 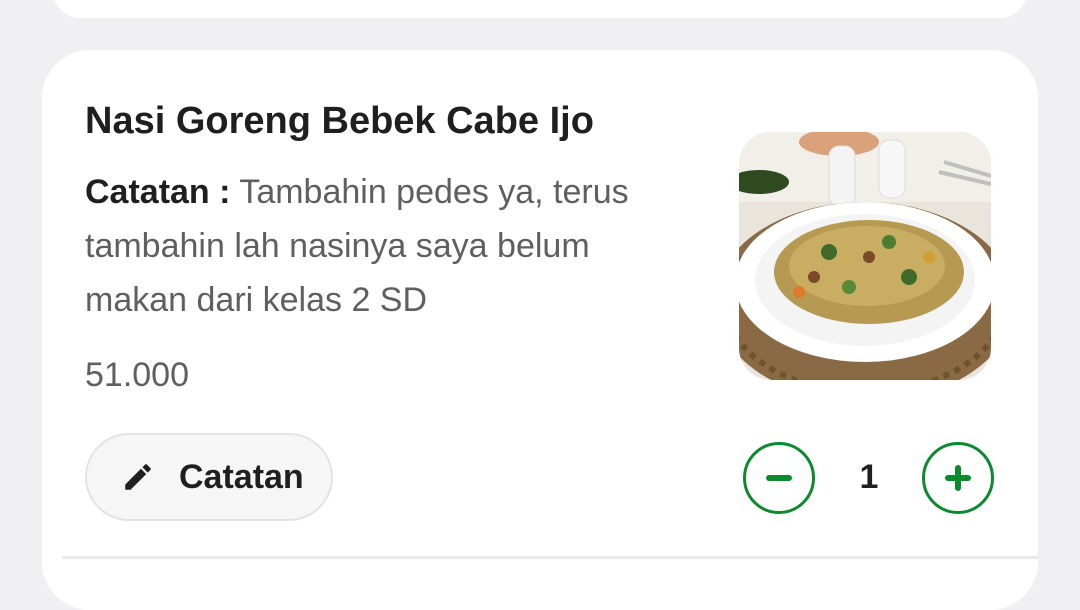 I want to click on increase-quantity-button, so click(x=958, y=478).